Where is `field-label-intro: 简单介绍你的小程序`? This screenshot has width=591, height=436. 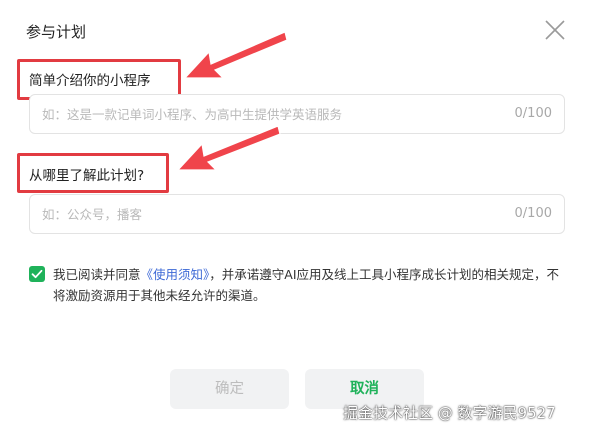
field-label-intro: 简单介绍你的小程序 is located at coordinates (90, 81).